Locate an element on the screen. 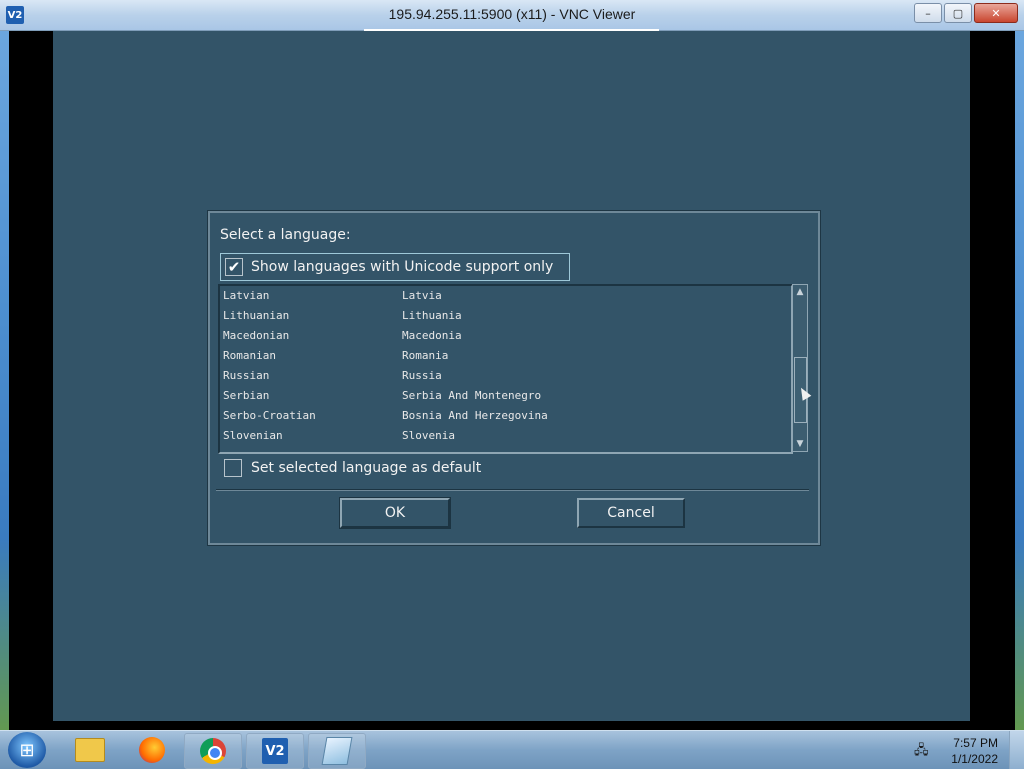  set-default-label: Set selected language as default is located at coordinates (366, 468).